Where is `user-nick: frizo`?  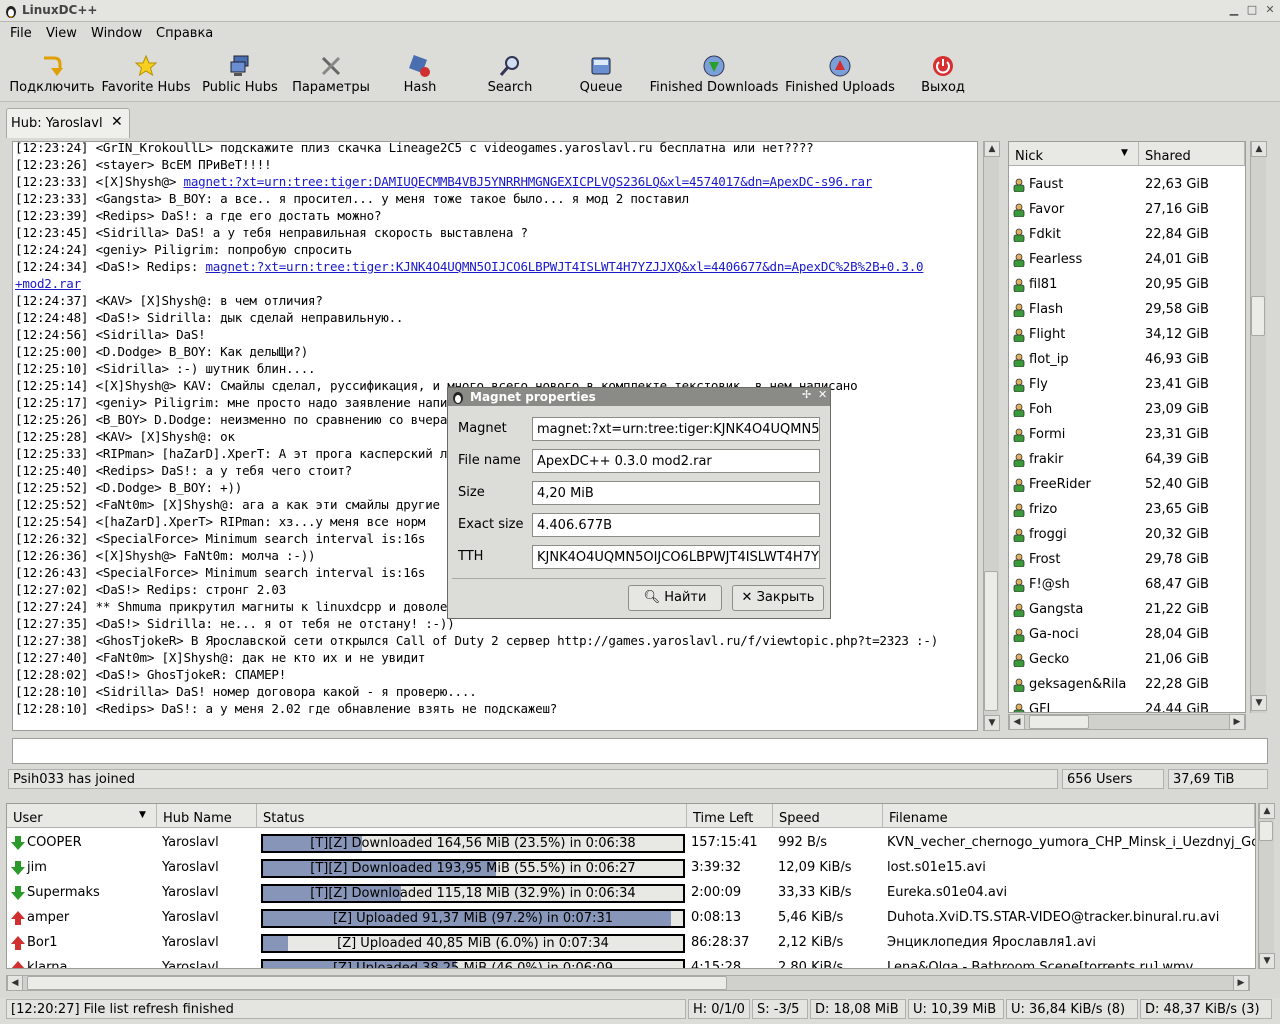
user-nick: frizo is located at coordinates (1043, 509).